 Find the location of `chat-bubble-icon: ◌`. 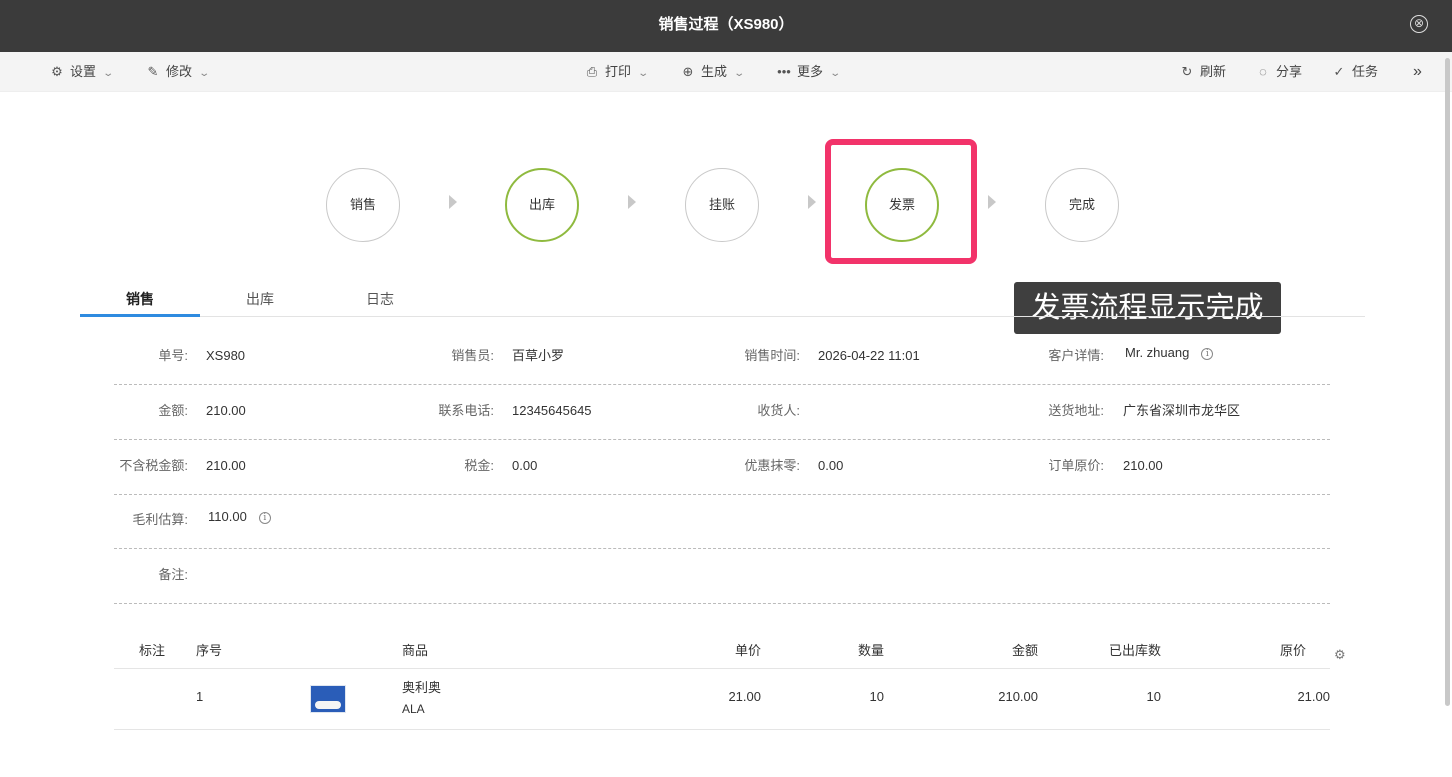

chat-bubble-icon: ◌ is located at coordinates (1263, 71).